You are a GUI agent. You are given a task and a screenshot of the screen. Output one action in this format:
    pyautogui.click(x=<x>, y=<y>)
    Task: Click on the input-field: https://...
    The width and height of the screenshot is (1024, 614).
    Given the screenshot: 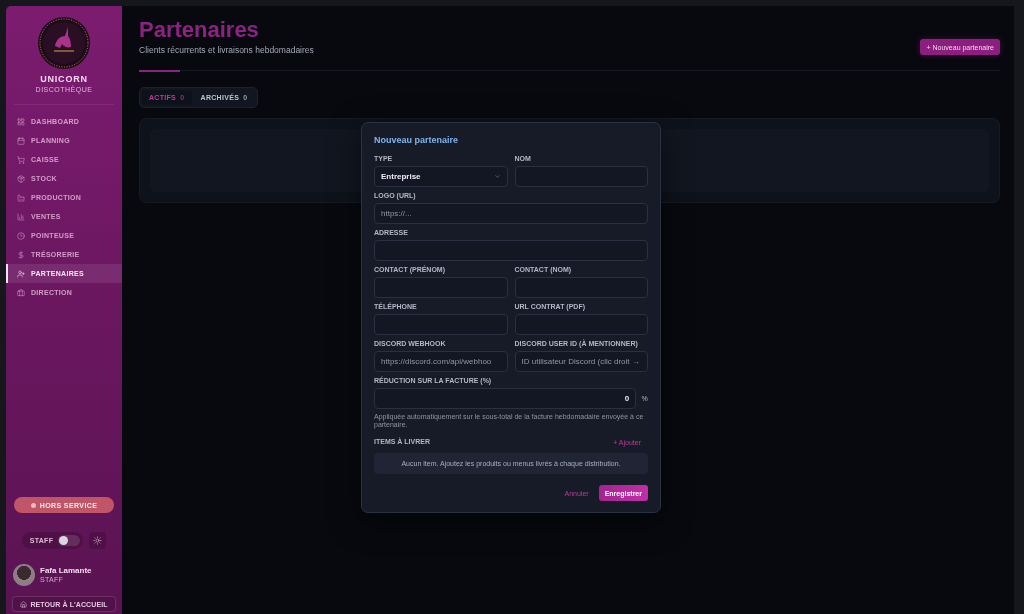 What is the action you would take?
    pyautogui.click(x=511, y=213)
    